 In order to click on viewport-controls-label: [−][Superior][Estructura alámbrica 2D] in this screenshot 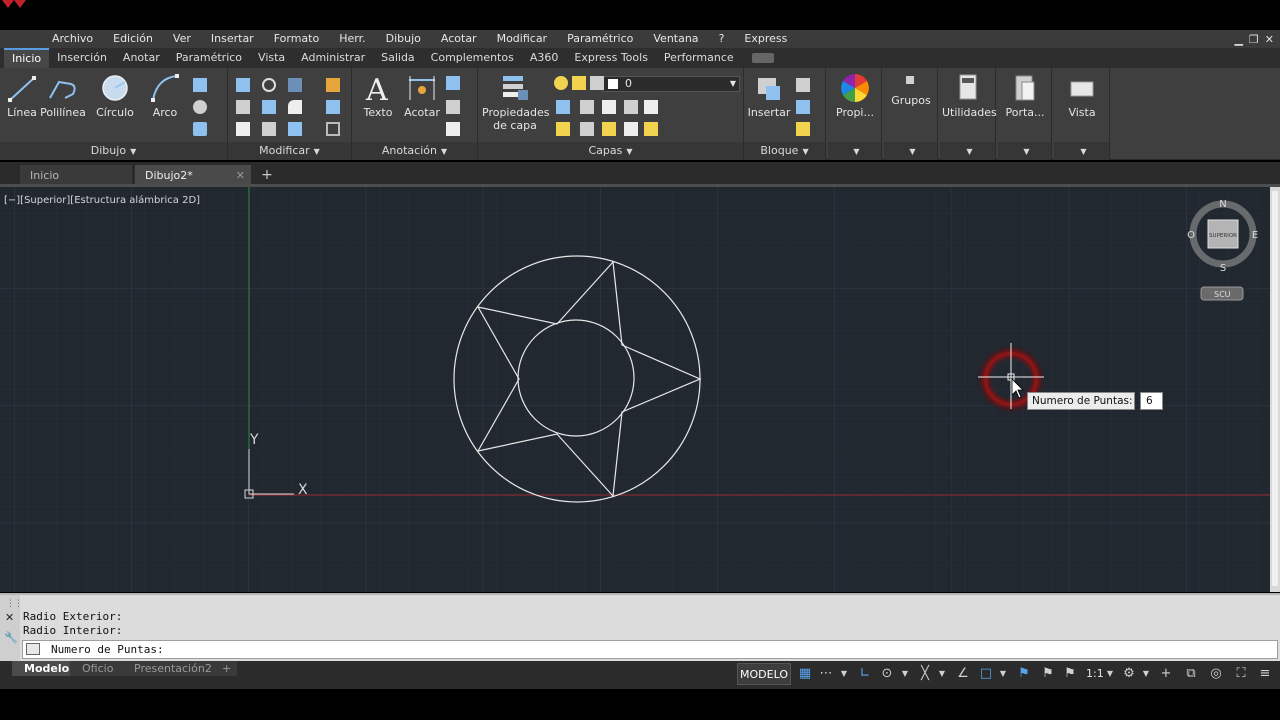, I will do `click(102, 200)`.